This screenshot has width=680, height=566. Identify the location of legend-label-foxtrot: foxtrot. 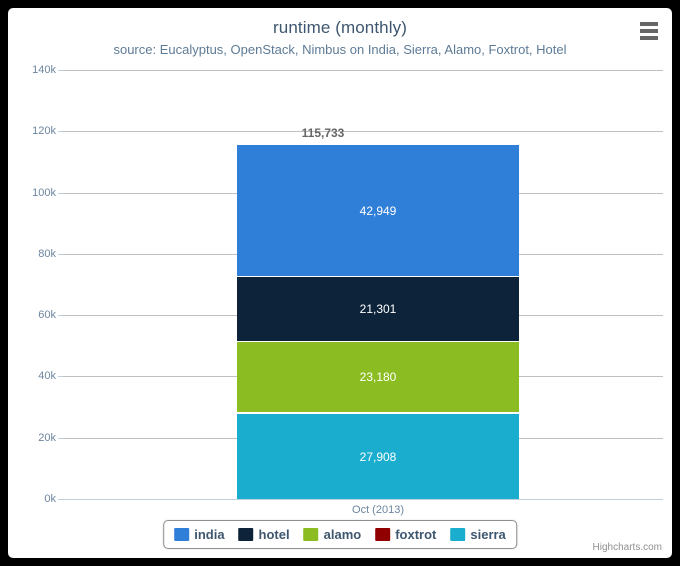
(416, 534).